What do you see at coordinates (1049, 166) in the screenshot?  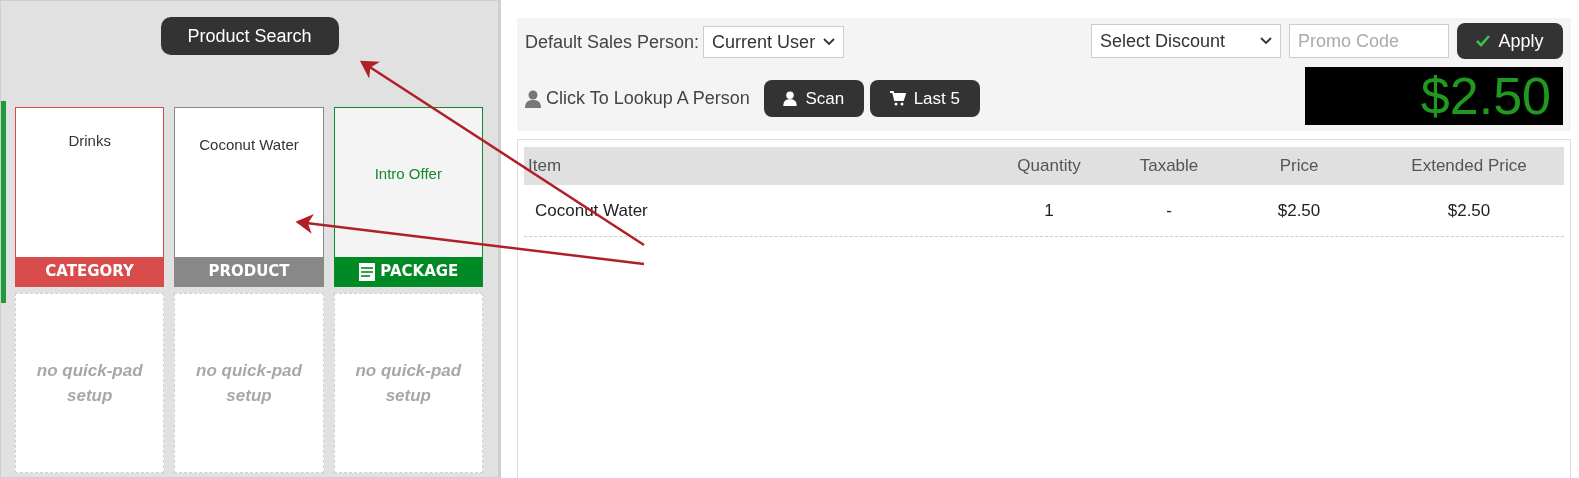 I see `column-header: Quantity` at bounding box center [1049, 166].